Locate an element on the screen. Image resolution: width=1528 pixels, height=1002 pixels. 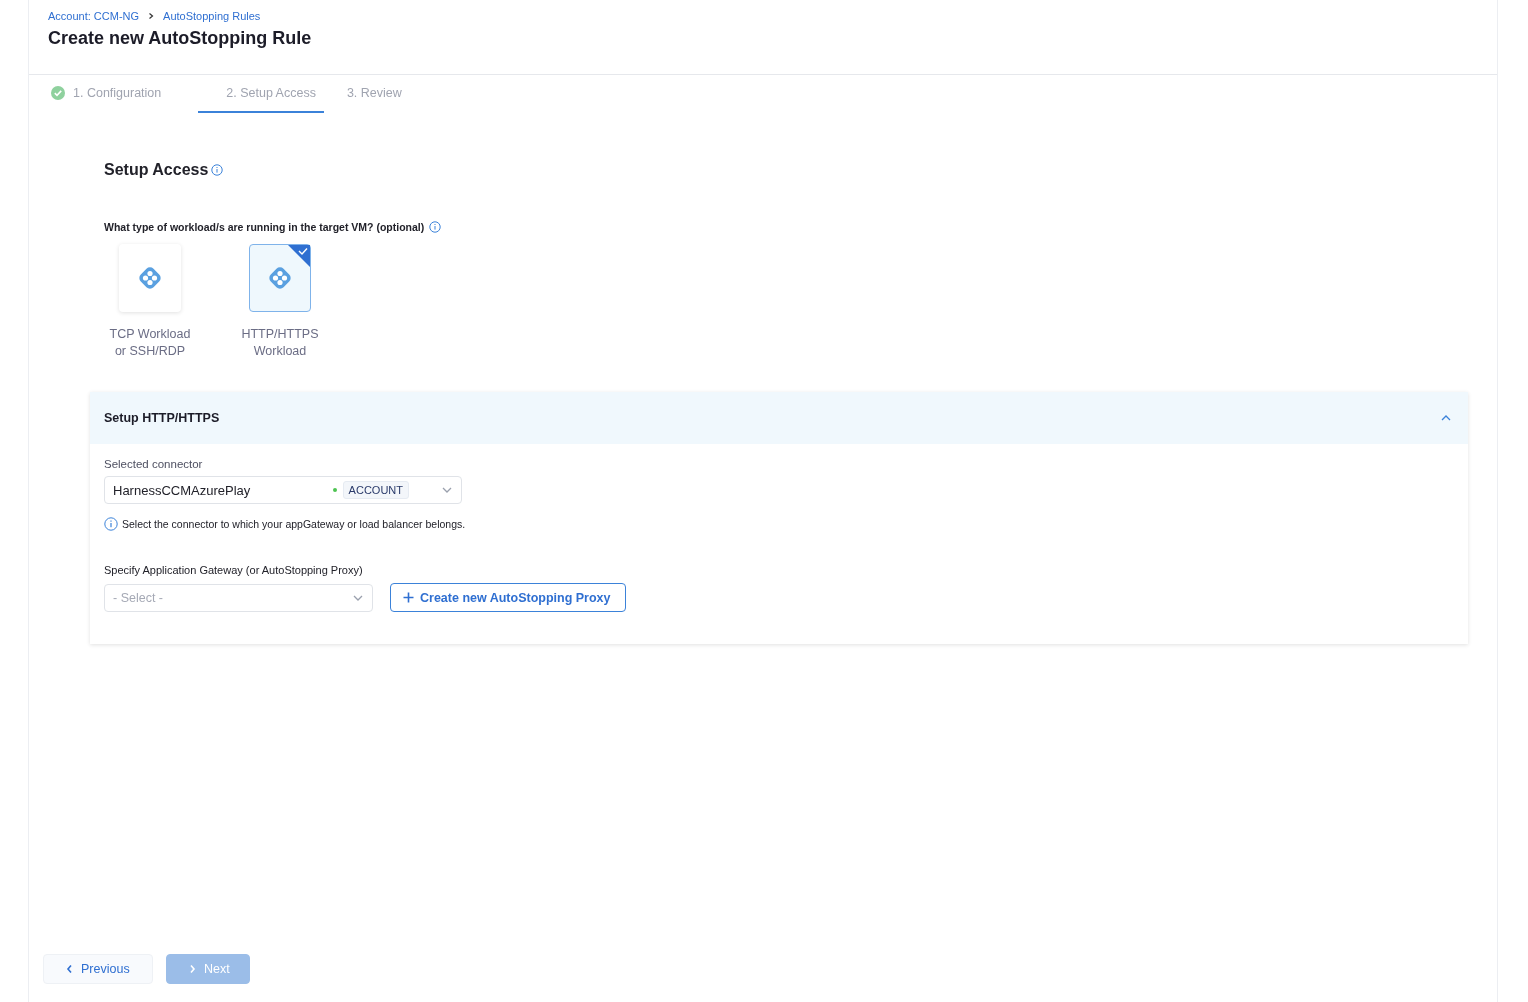
plus-icon is located at coordinates (408, 597).